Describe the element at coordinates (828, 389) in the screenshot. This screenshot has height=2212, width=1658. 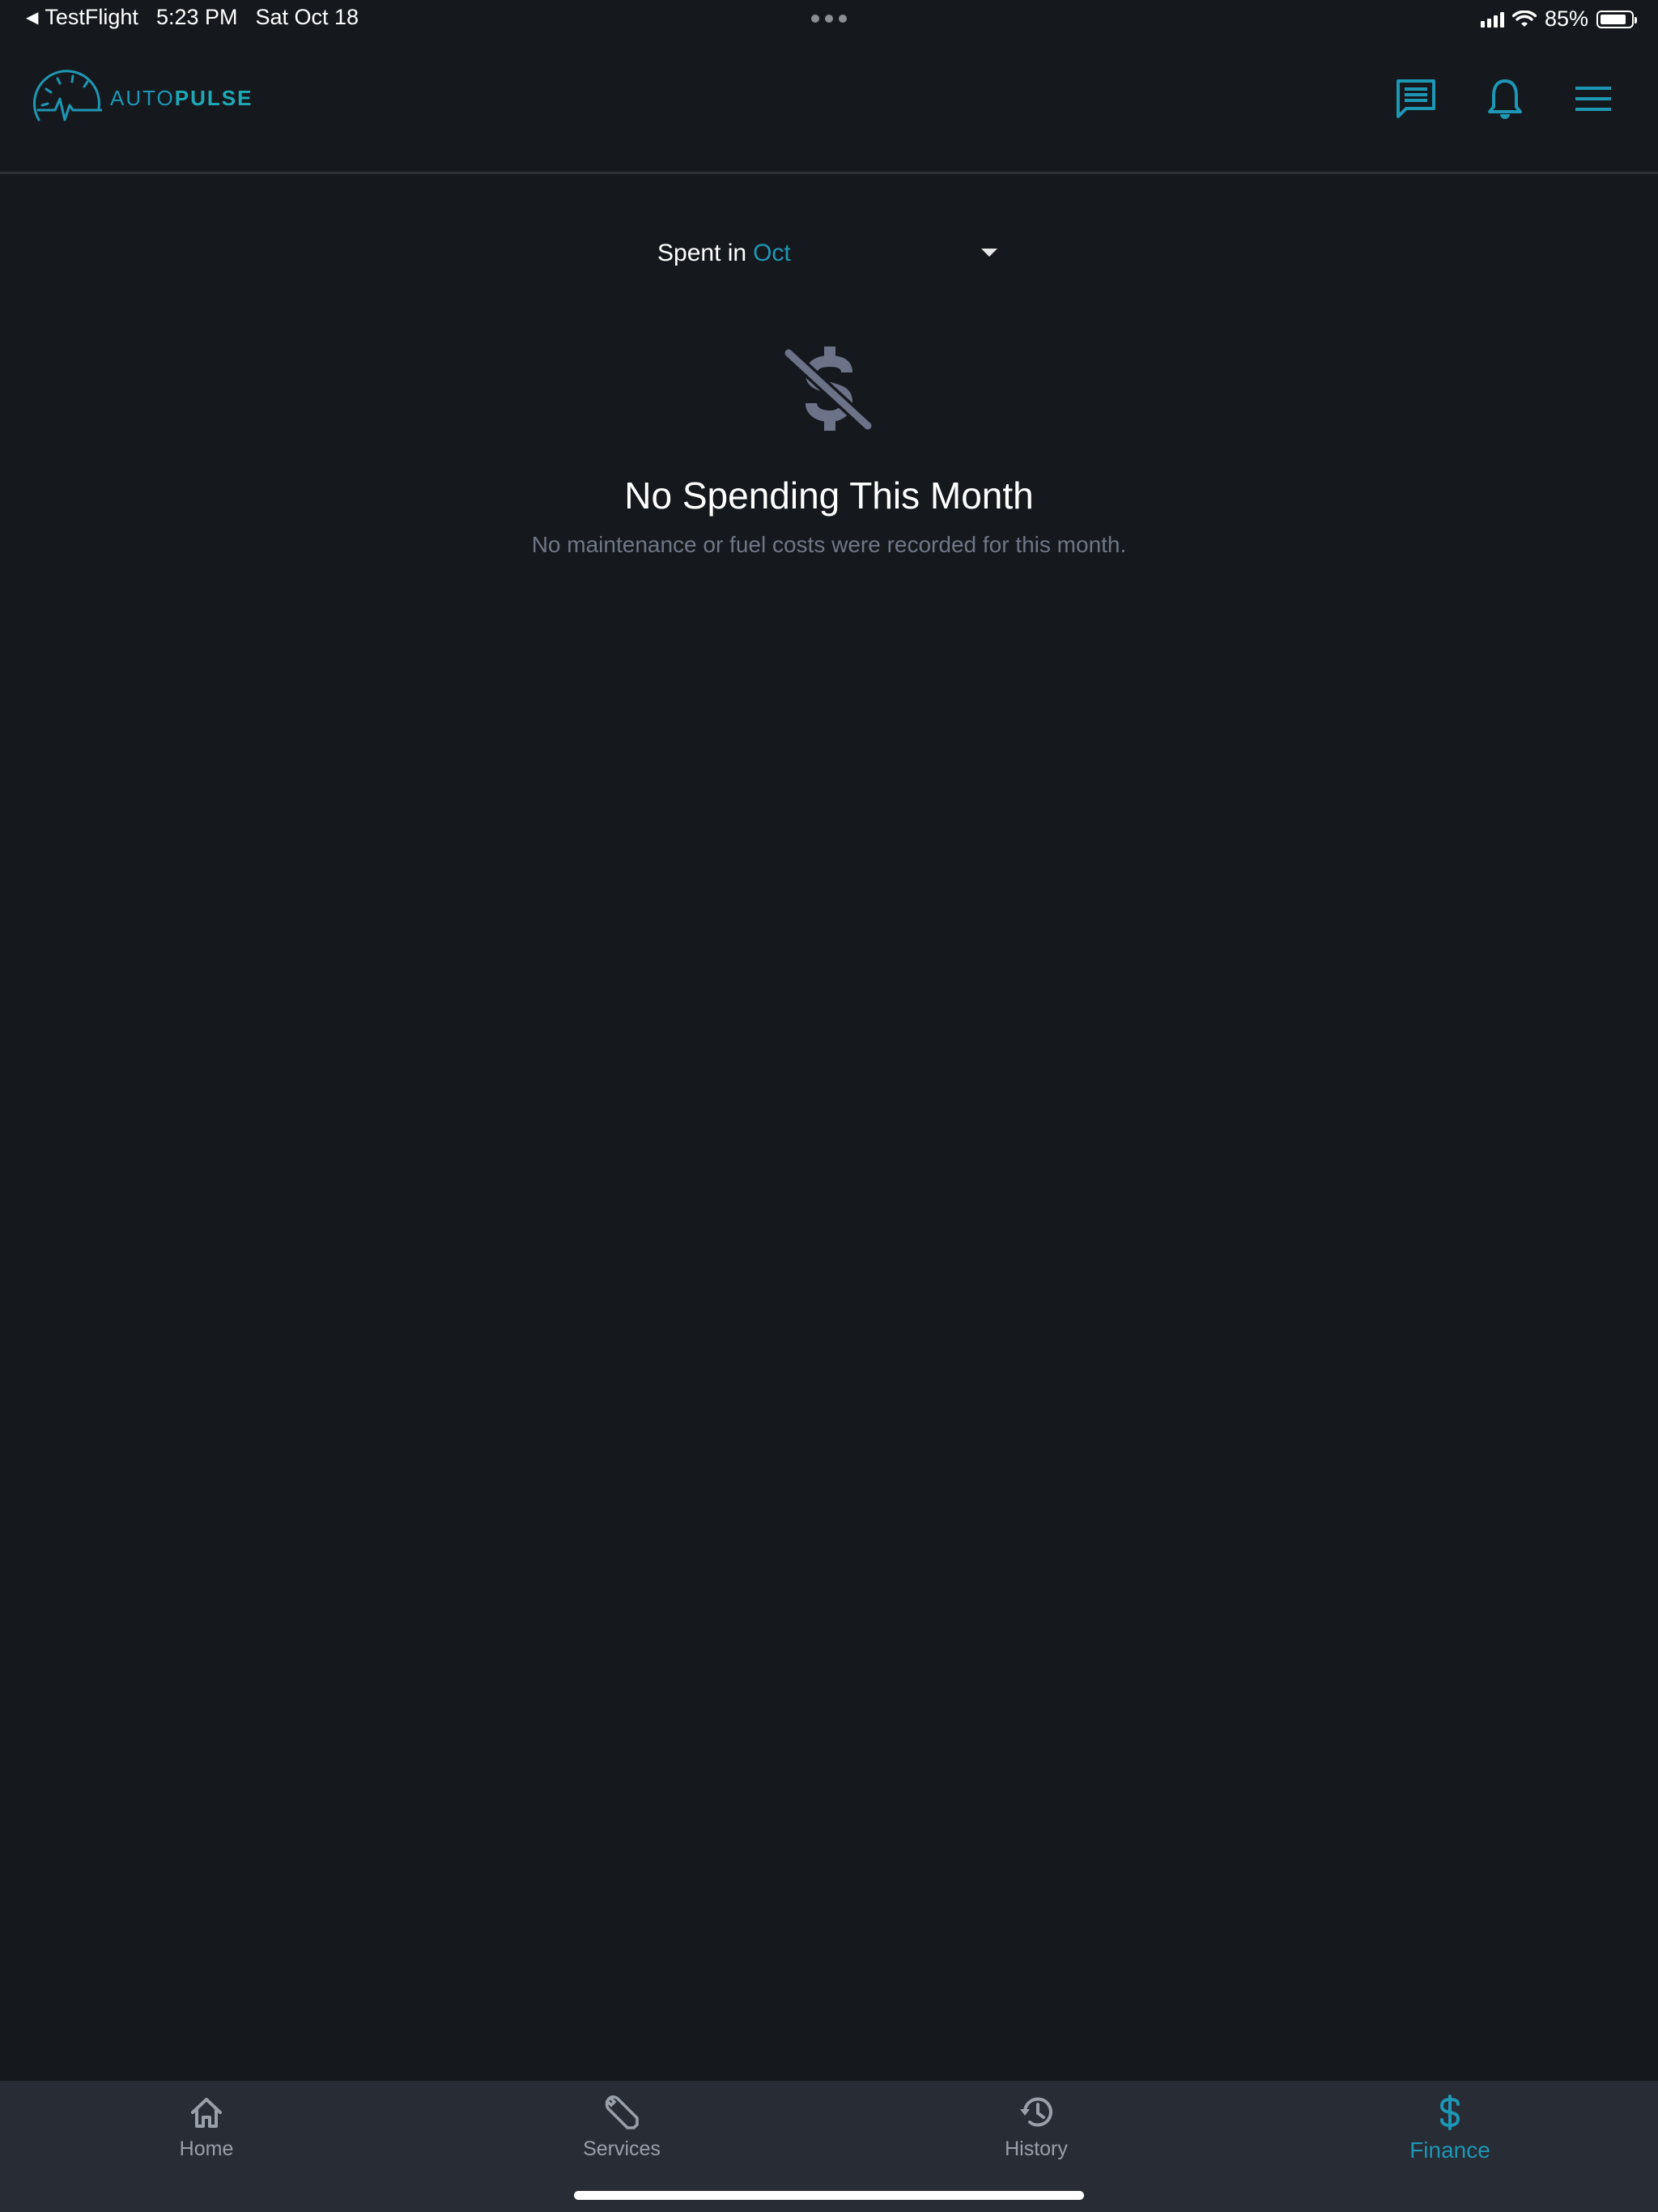
I see `no-money-icon` at that location.